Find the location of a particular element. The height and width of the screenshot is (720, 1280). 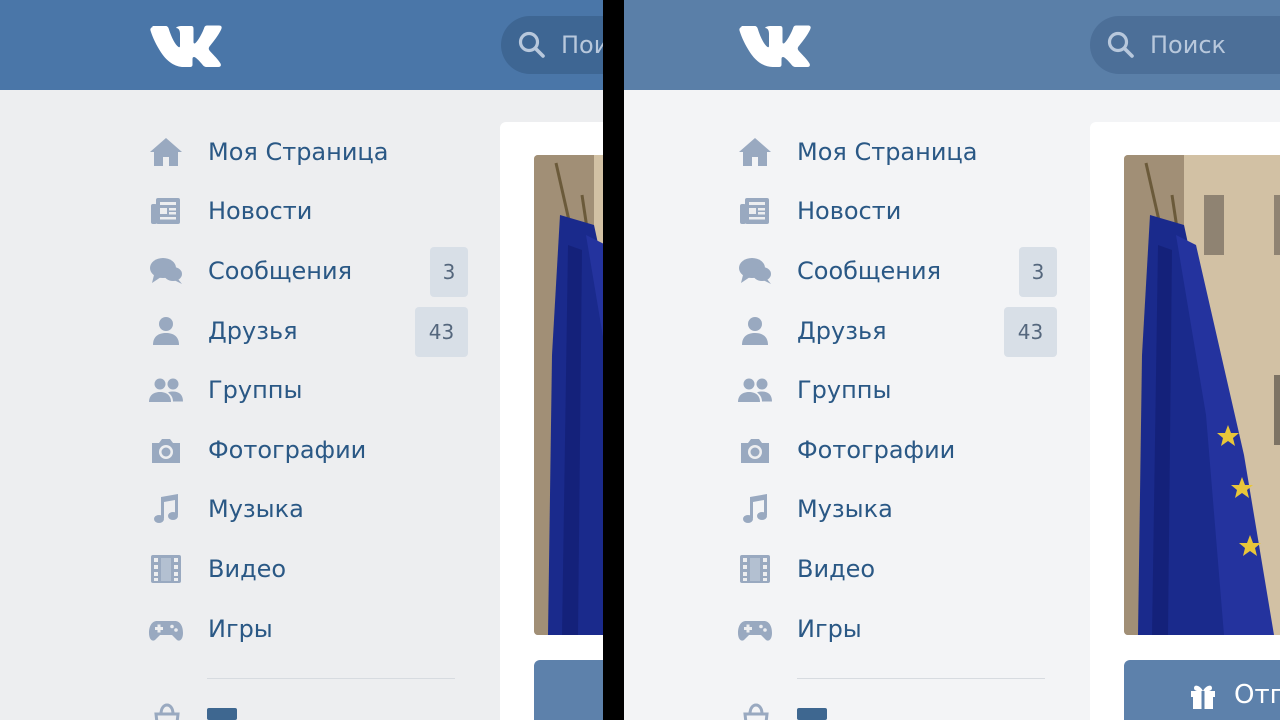

split-divider is located at coordinates (613, 360).